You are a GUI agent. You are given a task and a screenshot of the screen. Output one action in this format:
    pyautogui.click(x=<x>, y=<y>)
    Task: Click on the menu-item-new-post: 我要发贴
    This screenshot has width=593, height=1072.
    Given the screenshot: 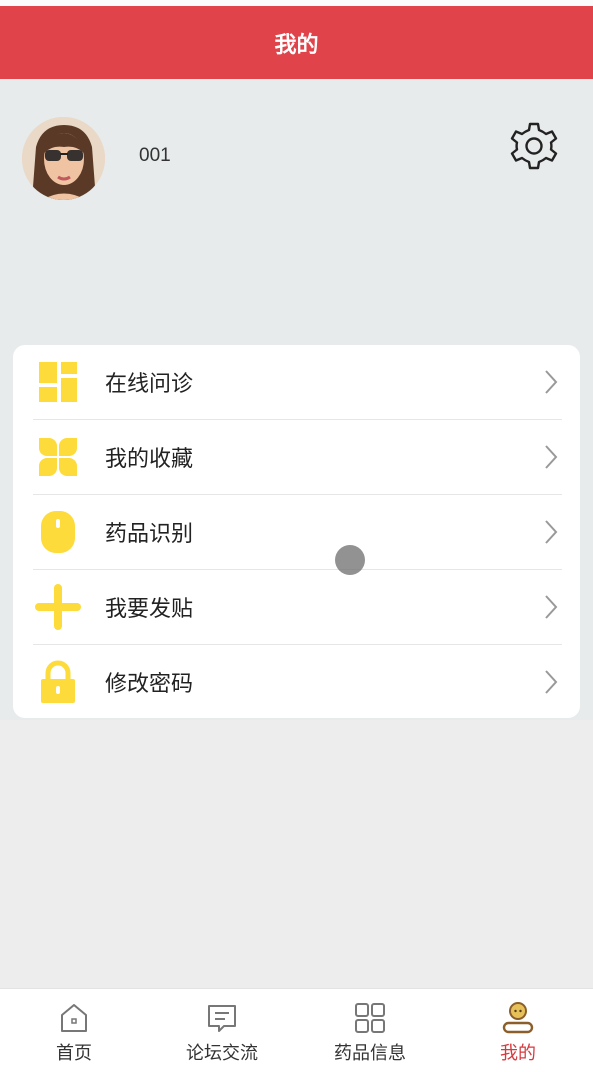 What is the action you would take?
    pyautogui.click(x=296, y=607)
    